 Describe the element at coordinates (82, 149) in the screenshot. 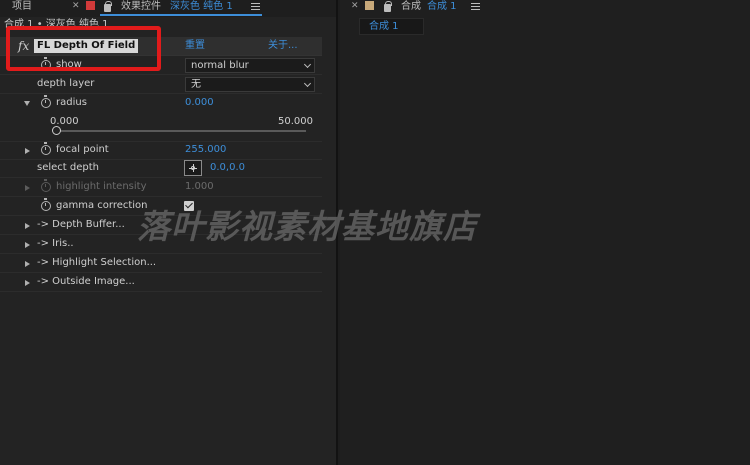

I see `property-label: focal point` at that location.